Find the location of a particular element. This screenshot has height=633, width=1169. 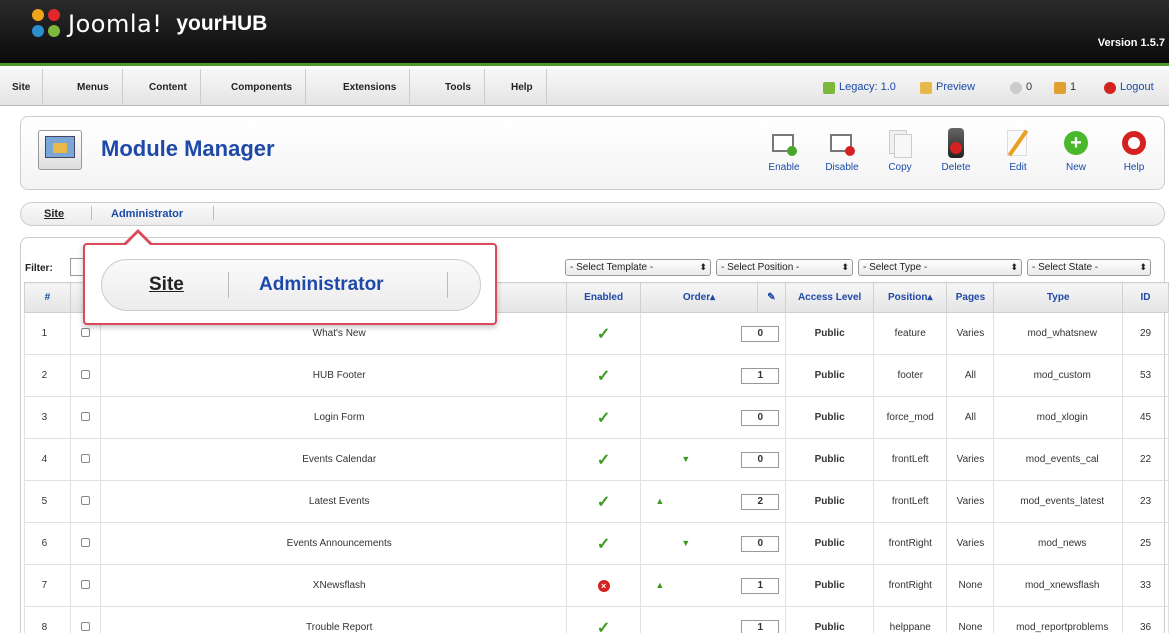

position-select: - Select Position - ⬍ is located at coordinates (784, 267).